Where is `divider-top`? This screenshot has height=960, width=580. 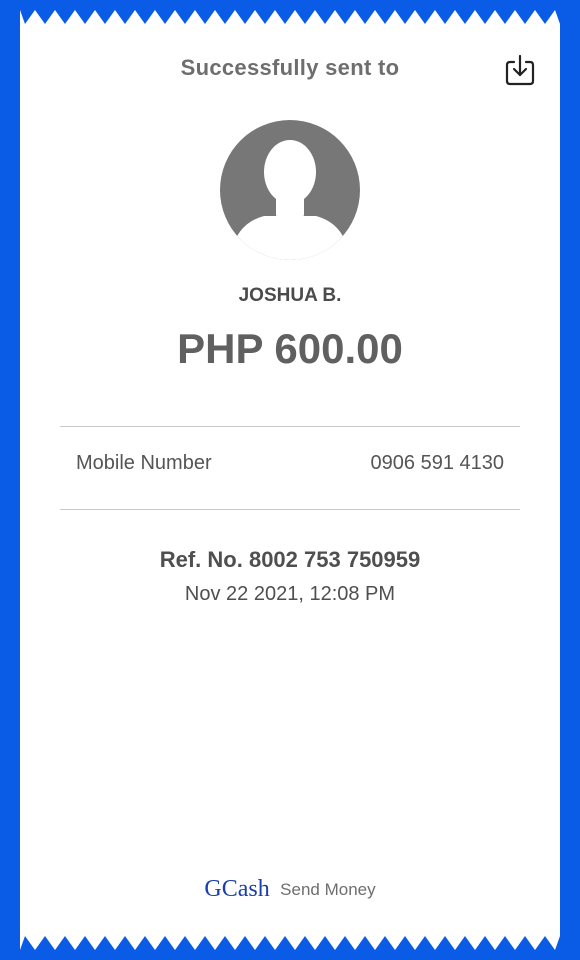 divider-top is located at coordinates (290, 426).